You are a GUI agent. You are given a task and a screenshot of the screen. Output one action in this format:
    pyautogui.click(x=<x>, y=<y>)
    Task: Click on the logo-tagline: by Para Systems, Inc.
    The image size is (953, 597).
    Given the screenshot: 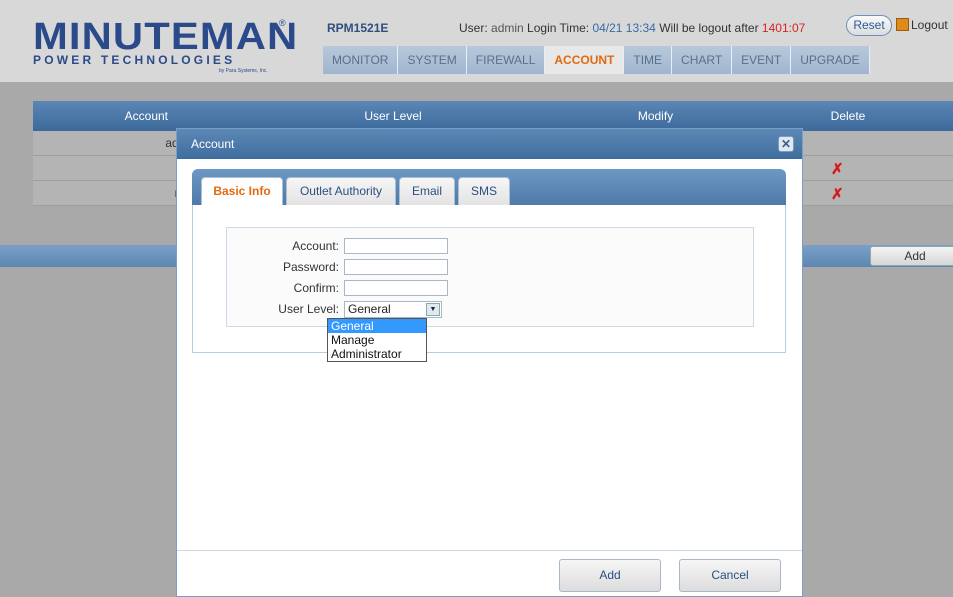 What is the action you would take?
    pyautogui.click(x=243, y=71)
    